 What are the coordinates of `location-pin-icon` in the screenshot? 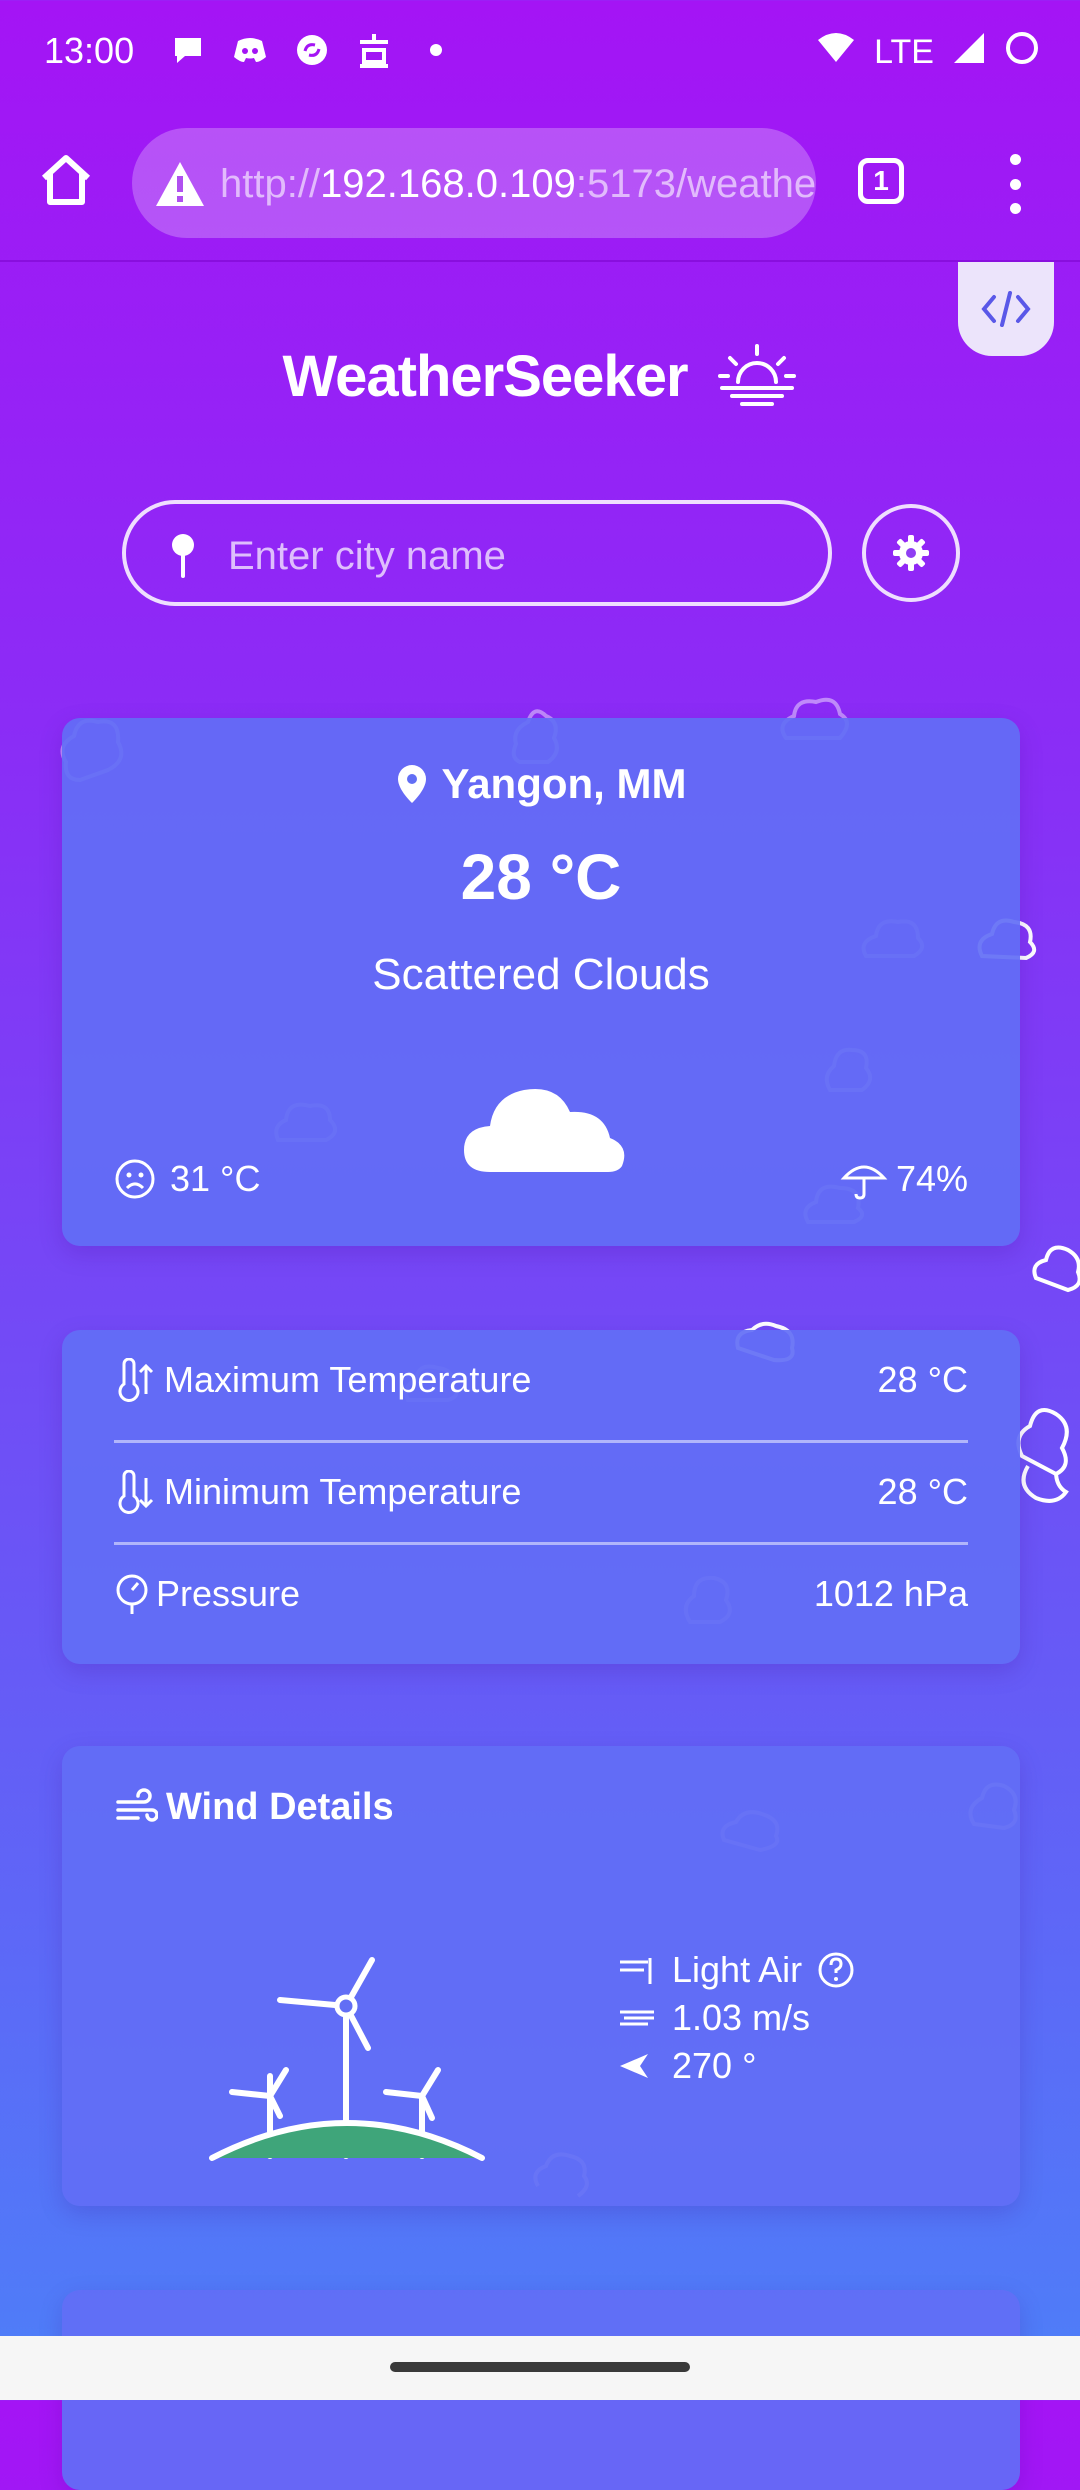 It's located at (411, 784).